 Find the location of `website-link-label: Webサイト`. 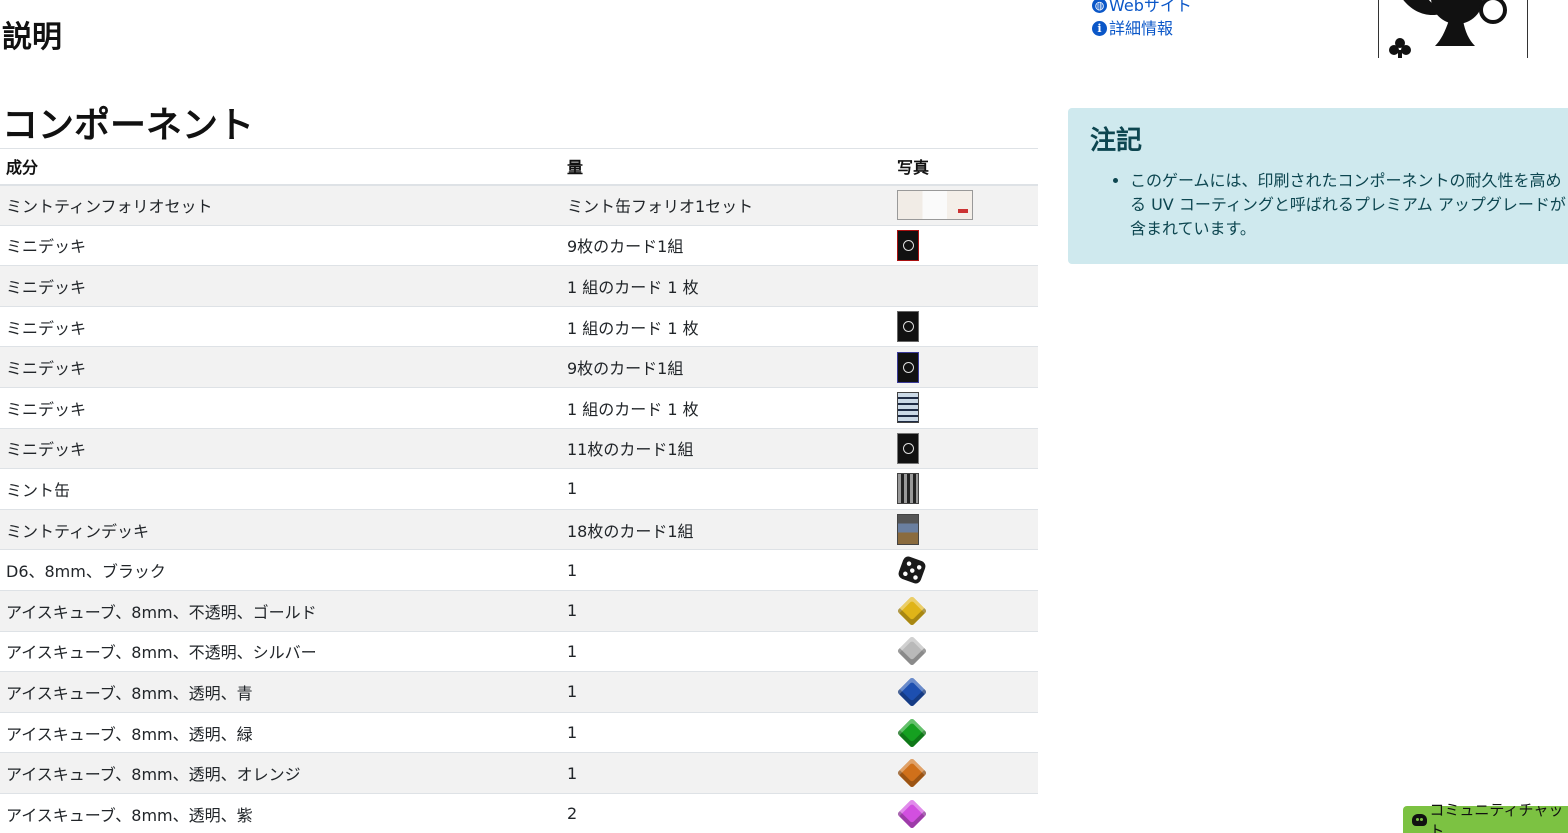

website-link-label: Webサイト is located at coordinates (1150, 7).